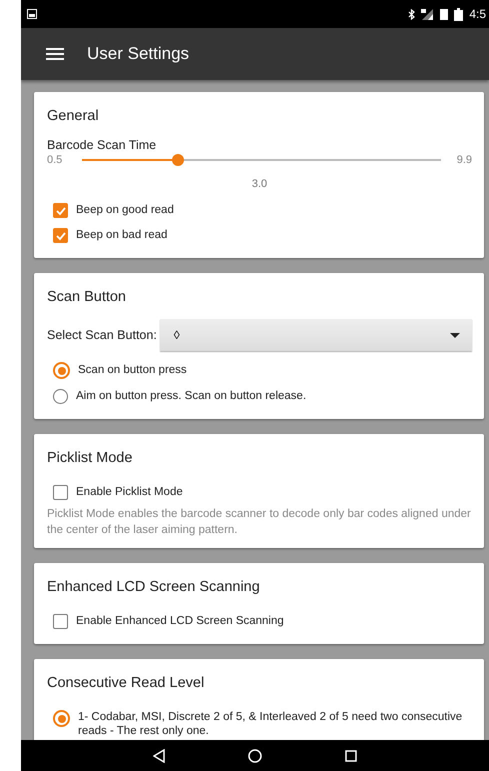 The height and width of the screenshot is (771, 489). I want to click on back-icon, so click(158, 755).